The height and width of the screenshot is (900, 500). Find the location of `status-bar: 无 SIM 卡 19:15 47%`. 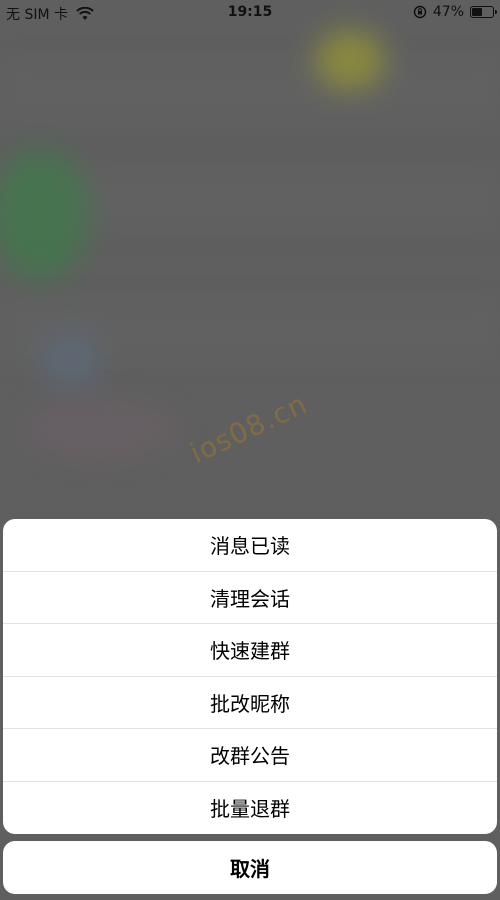

status-bar: 无 SIM 卡 19:15 47% is located at coordinates (250, 13).